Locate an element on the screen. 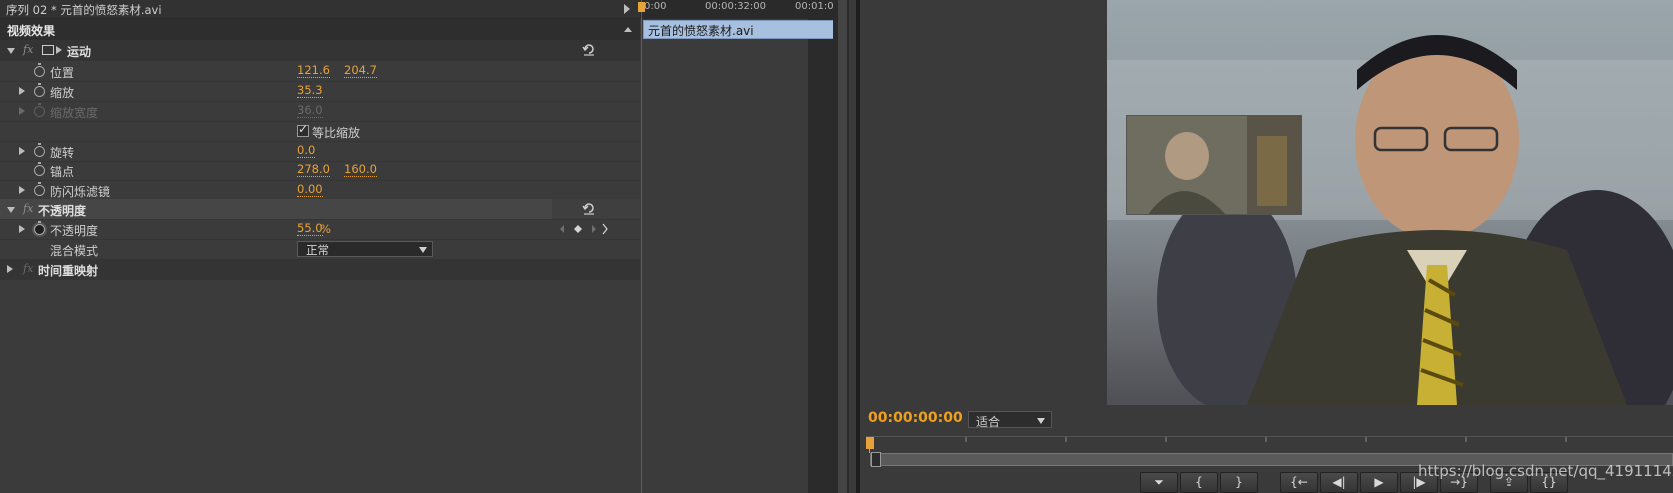  effect-controls-timeline: 0:00 00:00:32:00 00:01:0 元首的愤怒素材.avi is located at coordinates (740, 246).